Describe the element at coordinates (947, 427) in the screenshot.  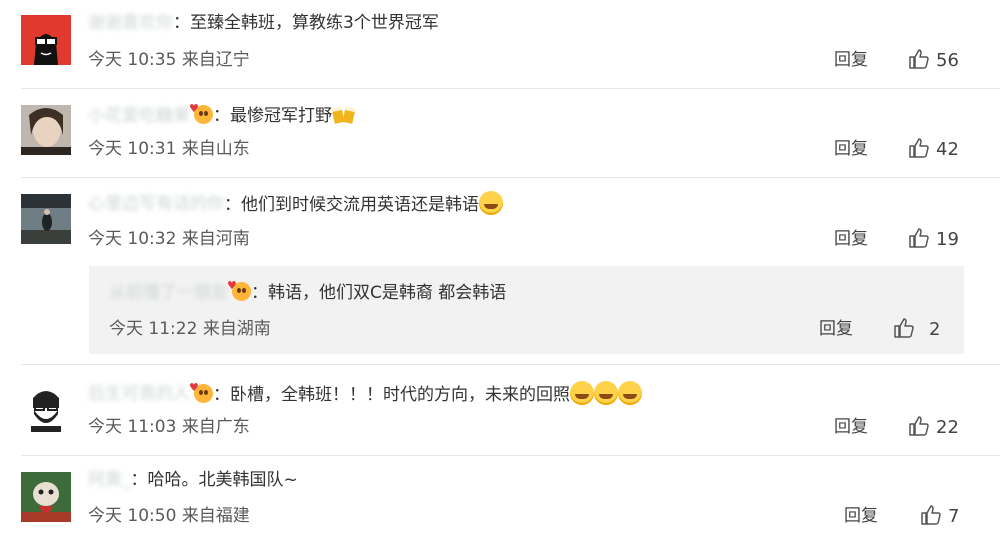
I see `like-count: 22` at that location.